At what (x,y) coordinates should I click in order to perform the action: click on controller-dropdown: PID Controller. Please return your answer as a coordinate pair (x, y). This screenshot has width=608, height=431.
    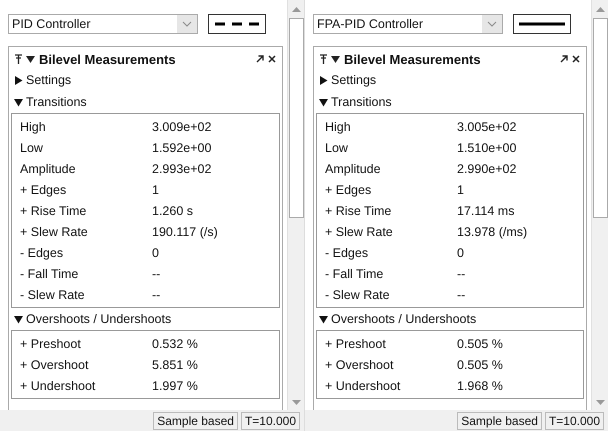
    Looking at the image, I should click on (103, 24).